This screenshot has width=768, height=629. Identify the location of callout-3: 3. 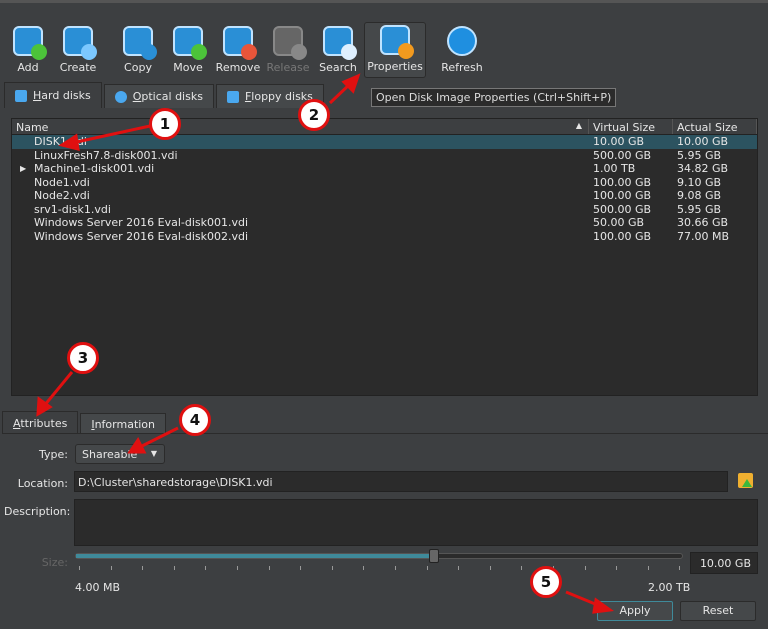
(83, 358).